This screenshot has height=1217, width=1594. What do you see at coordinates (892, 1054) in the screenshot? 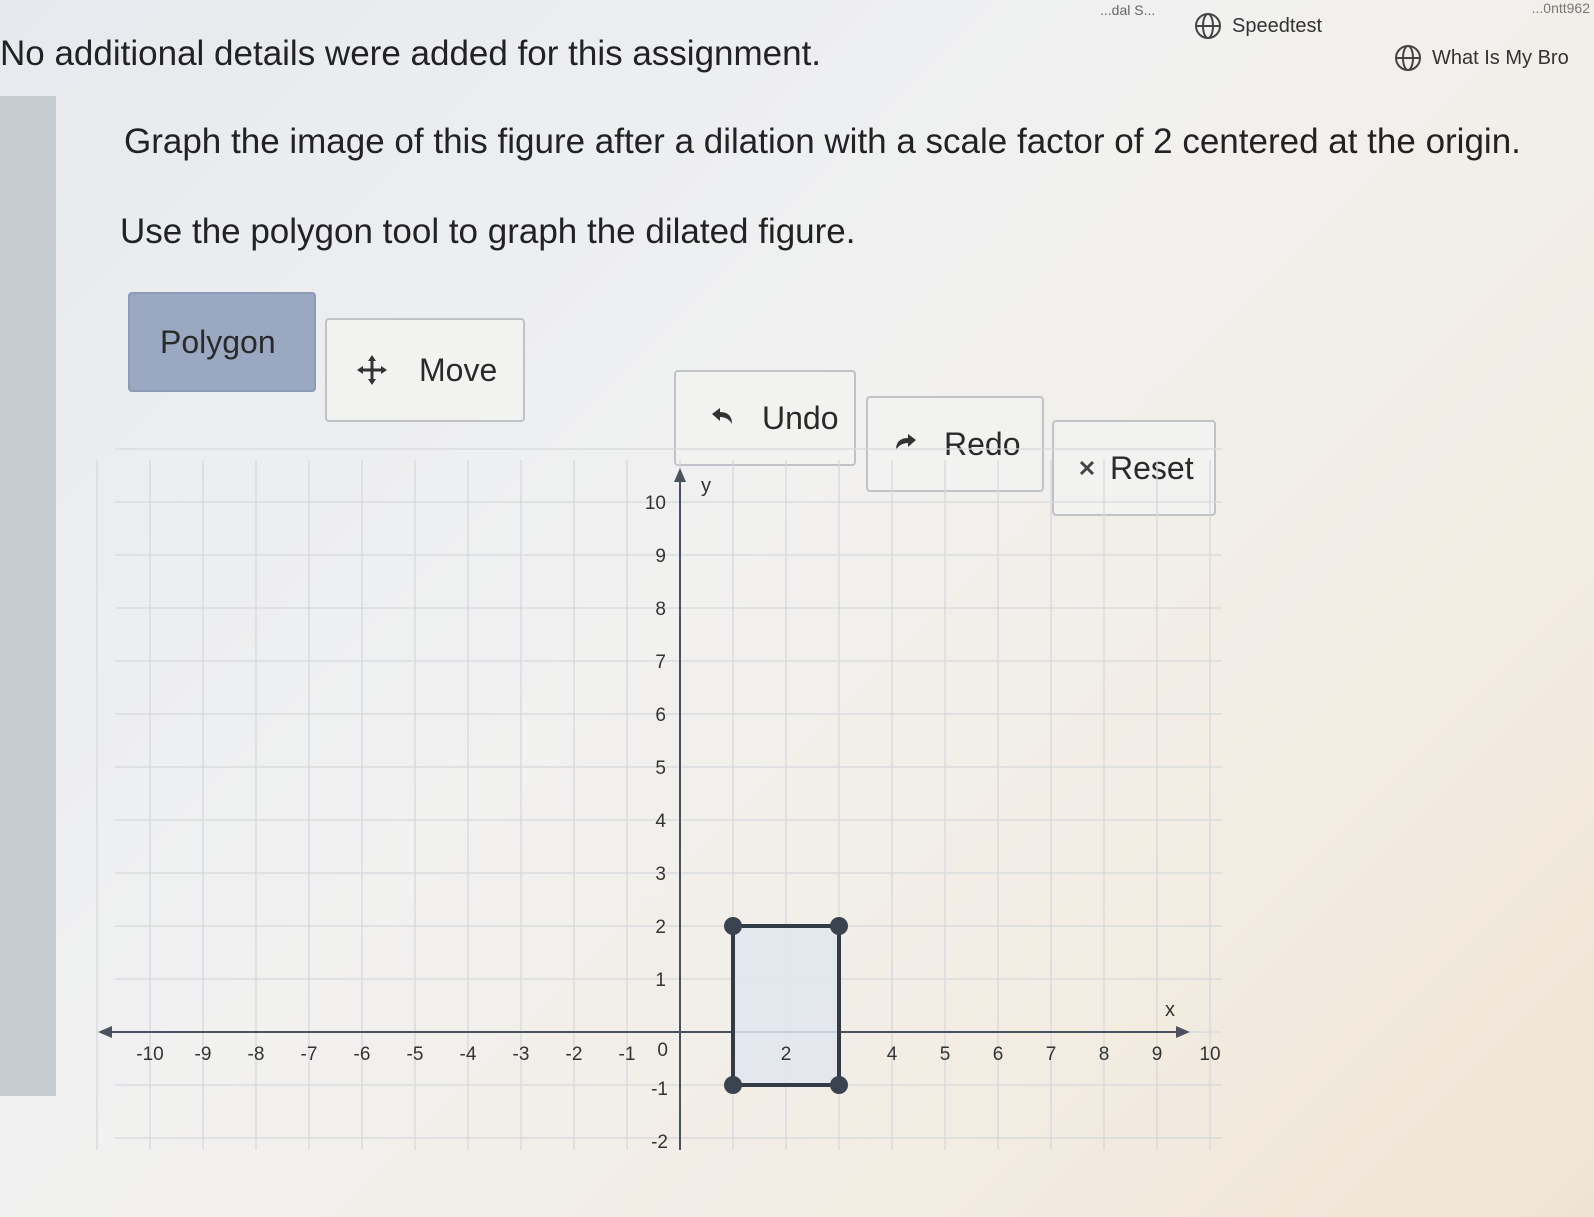
I see `x-tick-label: 4` at bounding box center [892, 1054].